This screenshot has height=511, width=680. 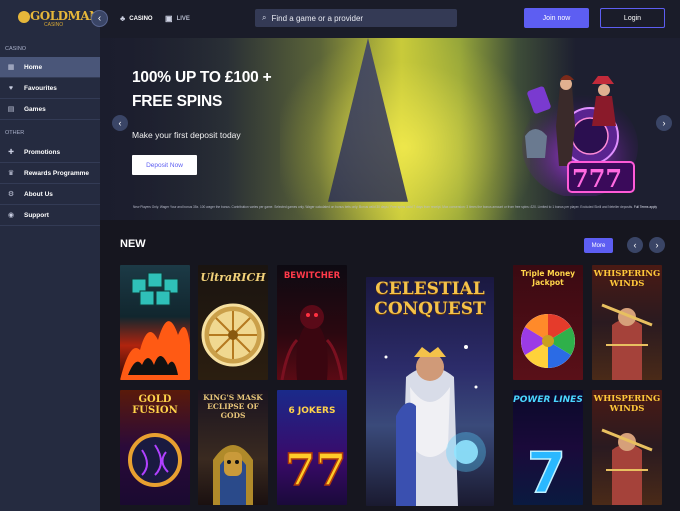 I want to click on sidebar-item-label: Favourites, so click(x=40, y=88).